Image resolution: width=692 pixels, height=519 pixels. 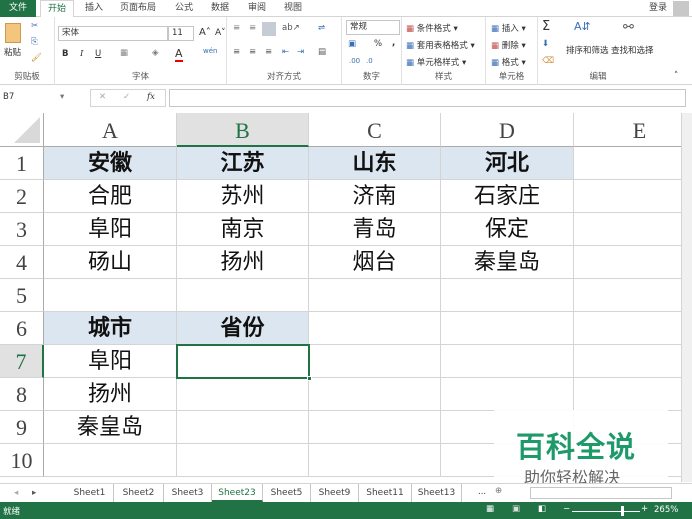 What do you see at coordinates (110, 328) in the screenshot?
I see `cell-A6: 城市` at bounding box center [110, 328].